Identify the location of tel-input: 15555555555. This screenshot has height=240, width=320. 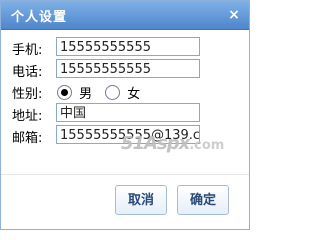
(128, 68).